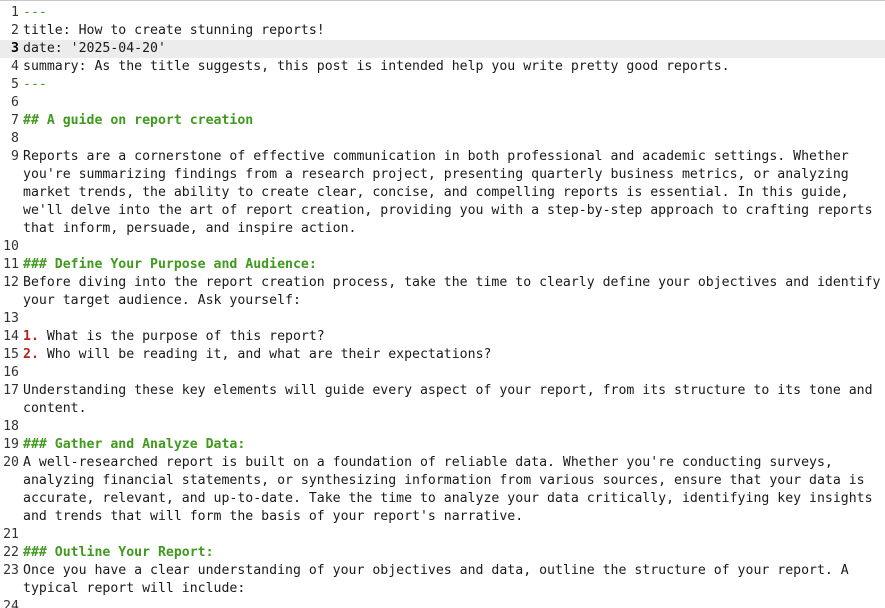  What do you see at coordinates (11, 534) in the screenshot?
I see `line-number: 21` at bounding box center [11, 534].